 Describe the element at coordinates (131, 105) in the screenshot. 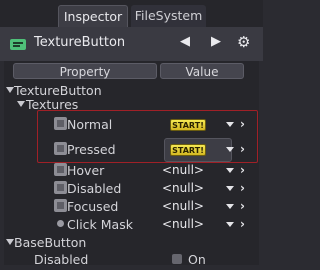

I see `group-textures: Textures` at that location.